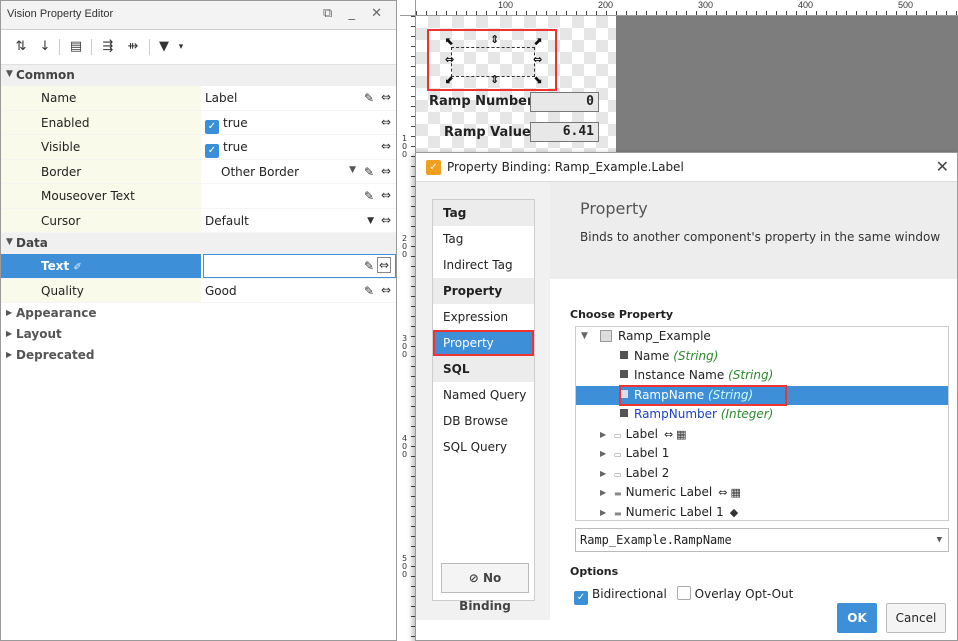  I want to click on section-data: ▼ Data, so click(198, 243).